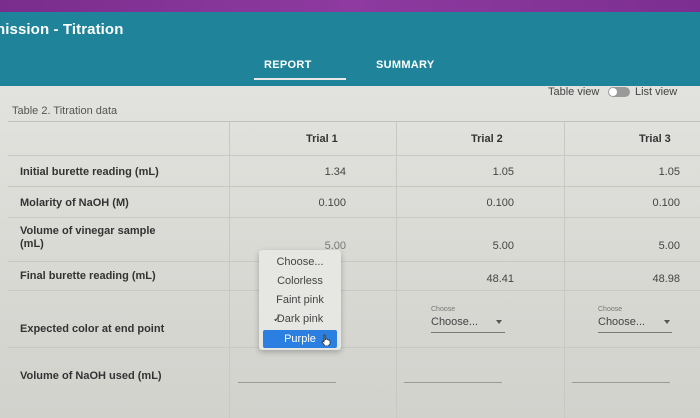  I want to click on row-label-initial-burette: Initial burette reading (mL), so click(89, 172).